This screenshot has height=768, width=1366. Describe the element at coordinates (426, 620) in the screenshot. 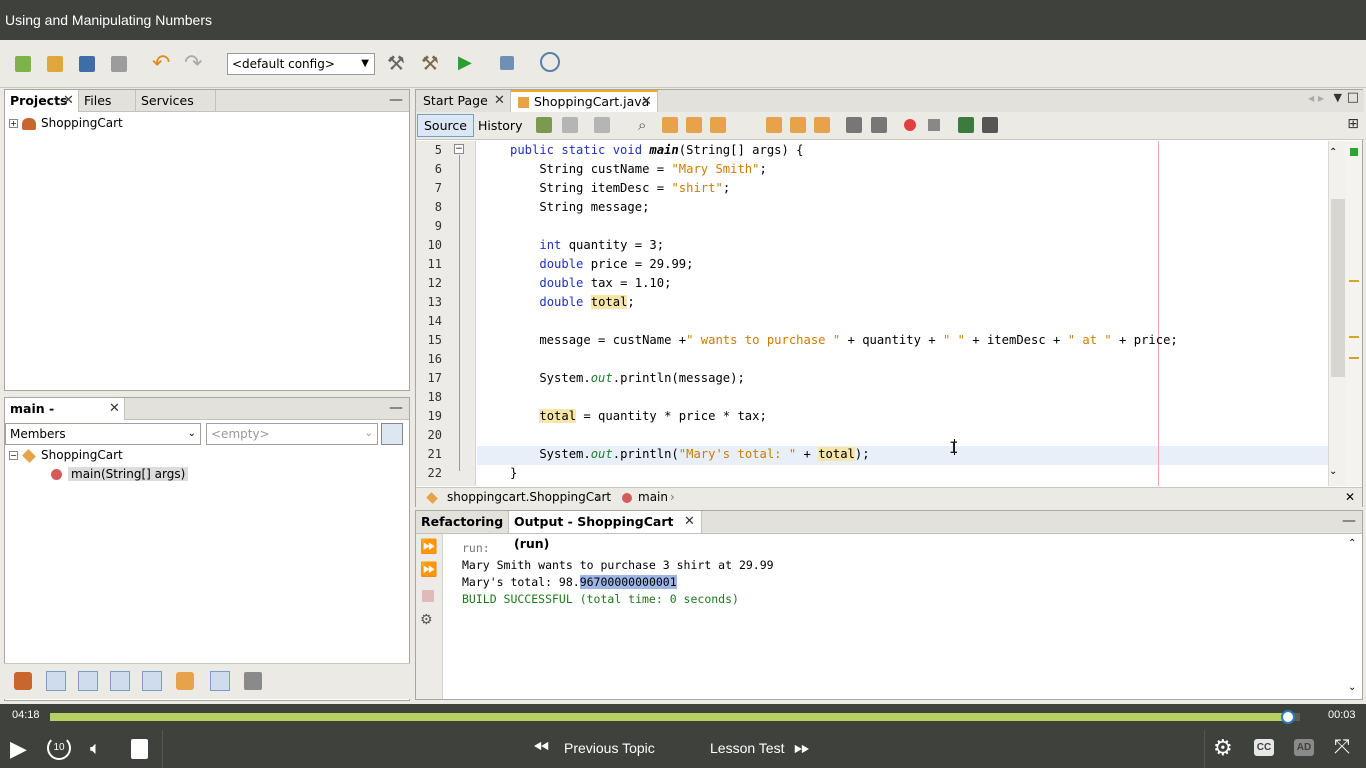

I see `settings-icon: ⚙` at that location.